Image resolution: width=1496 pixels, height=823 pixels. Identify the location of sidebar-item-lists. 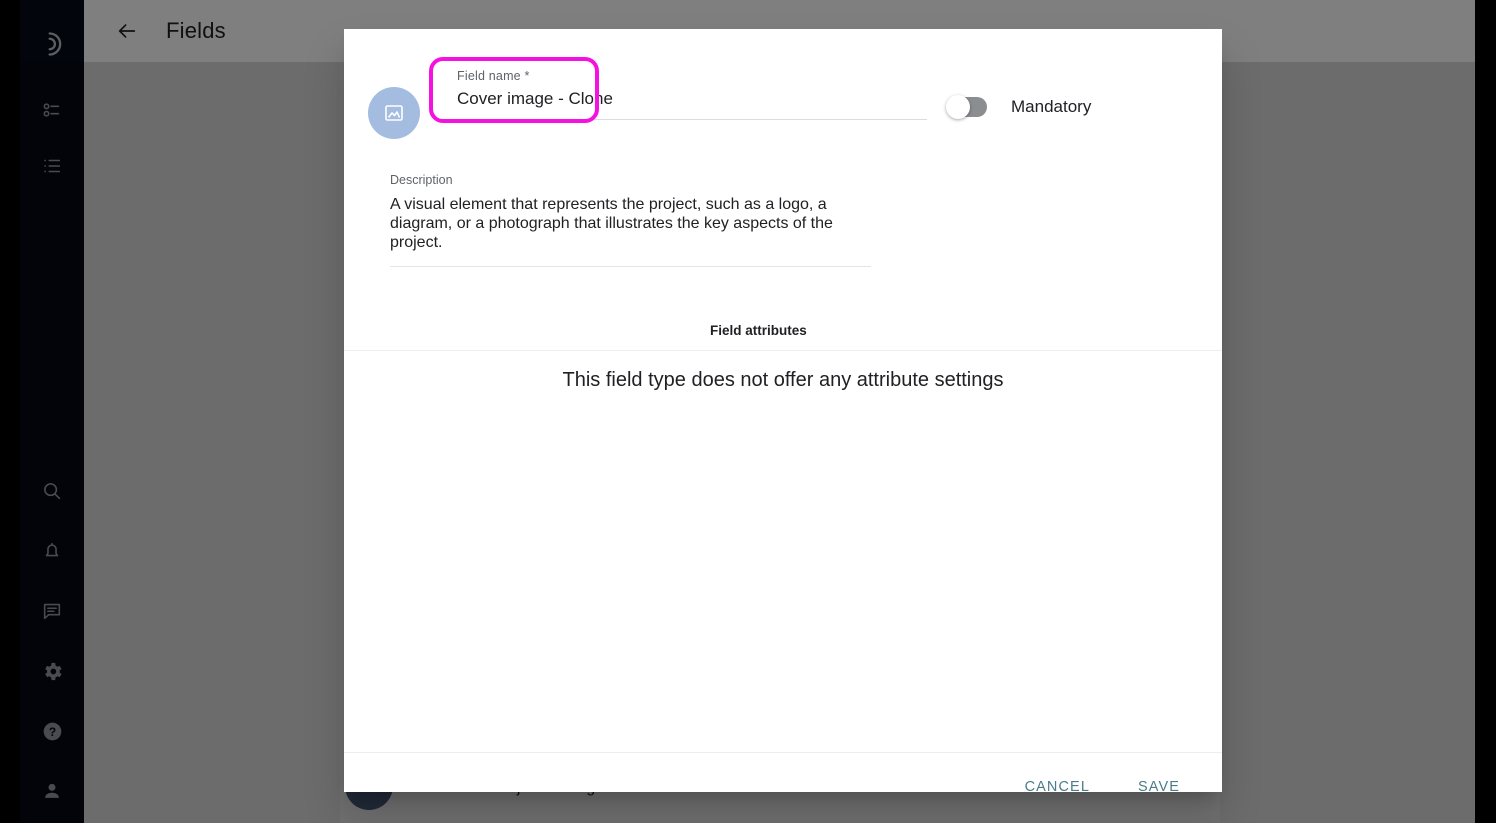
(52, 166).